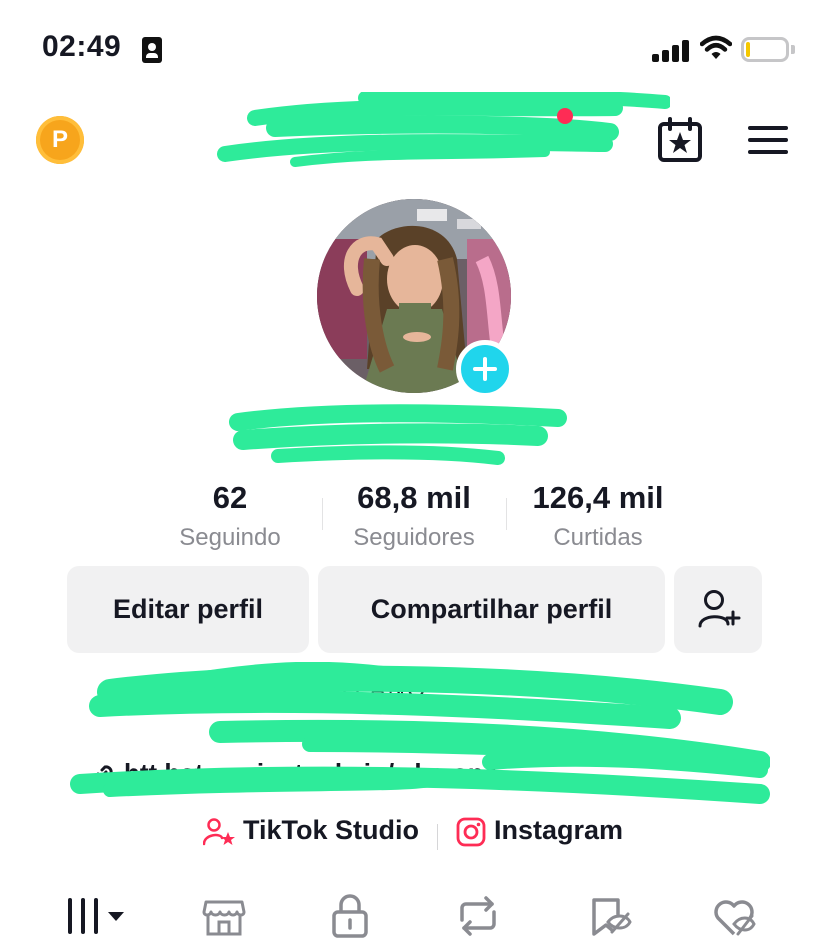  What do you see at coordinates (230, 517) in the screenshot?
I see `stat-following: 62 Seguindo` at bounding box center [230, 517].